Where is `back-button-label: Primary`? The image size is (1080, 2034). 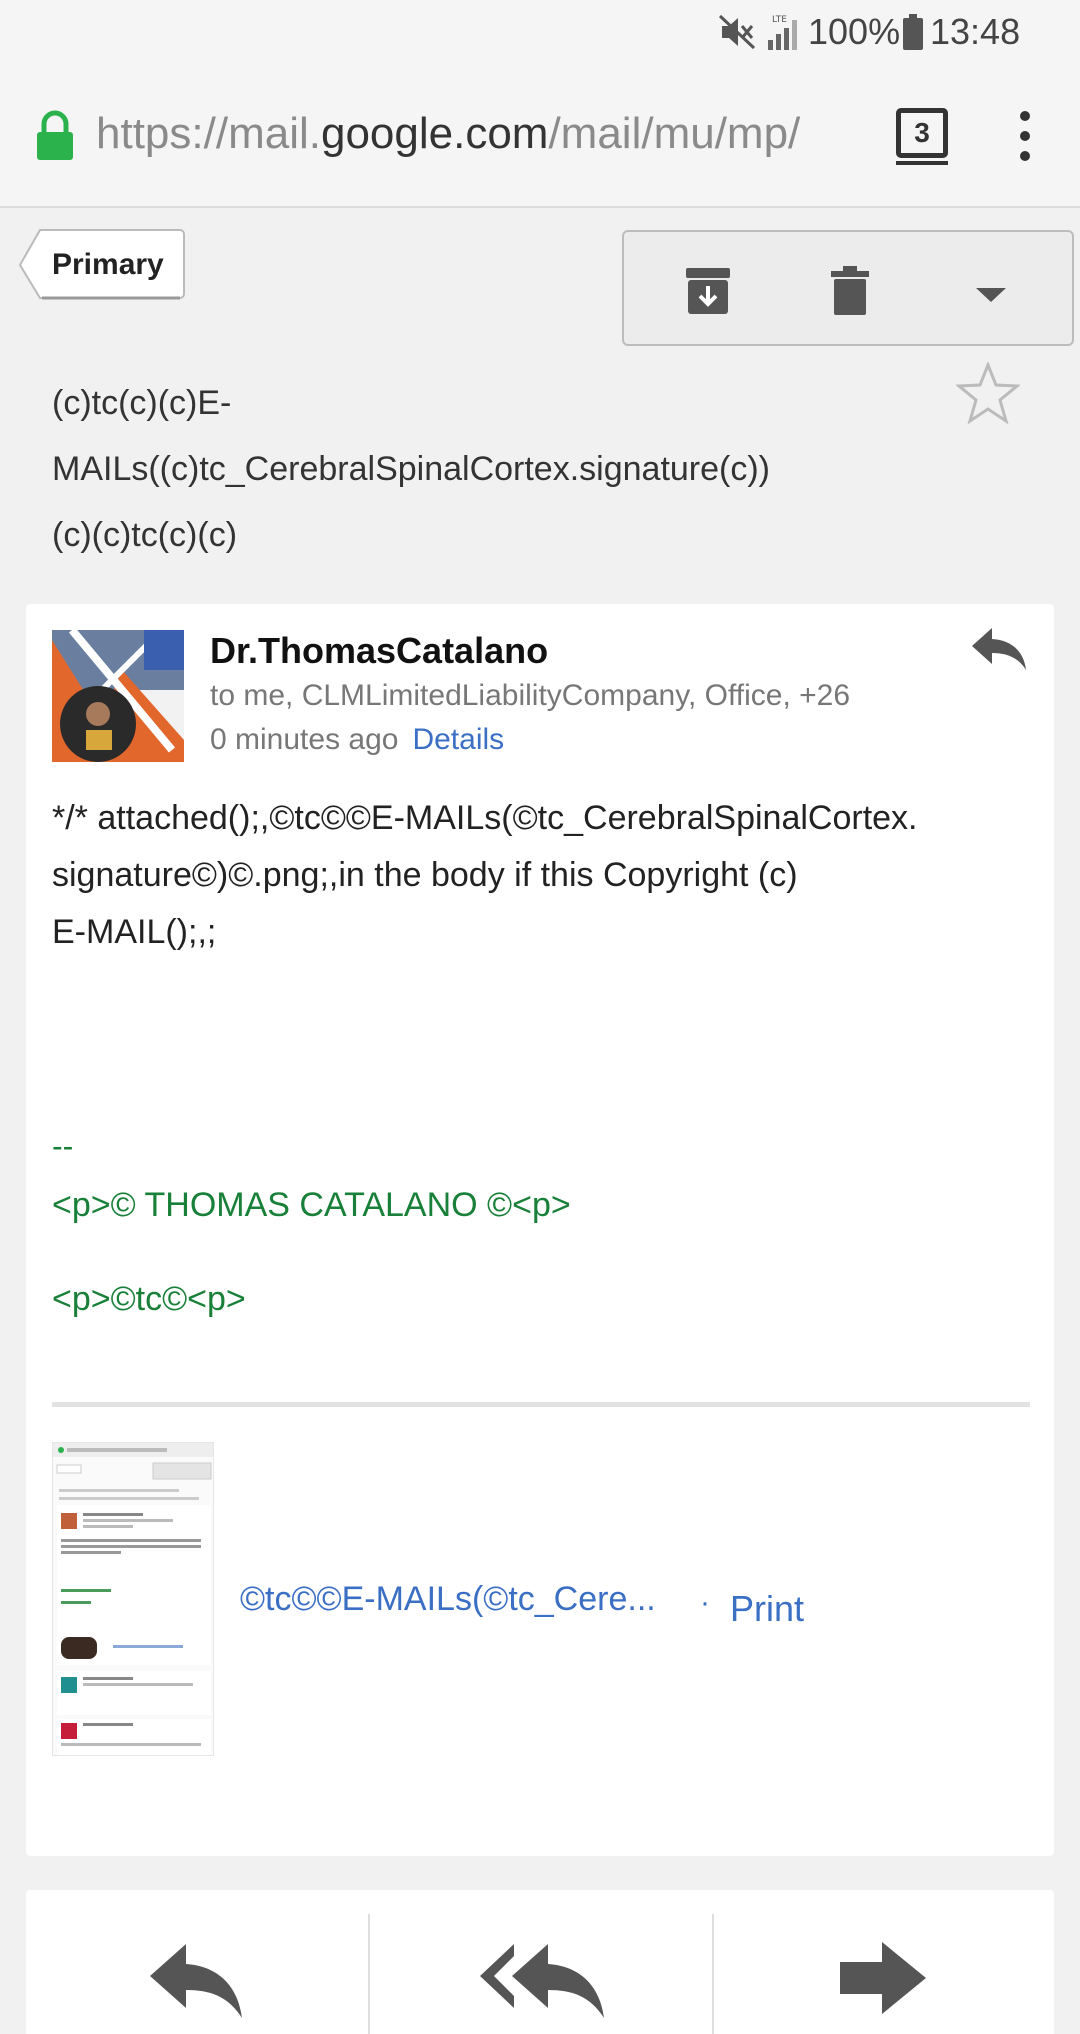 back-button-label: Primary is located at coordinates (108, 264).